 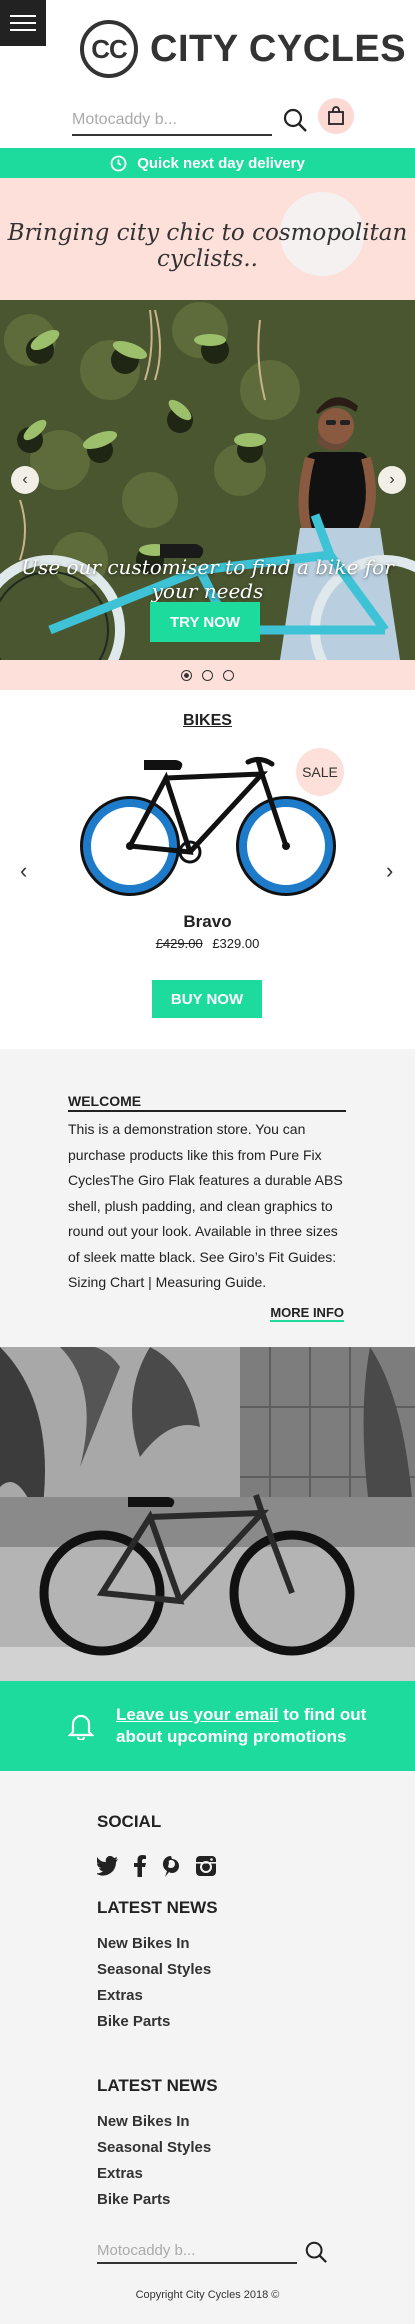 What do you see at coordinates (205, 622) in the screenshot?
I see `try-now-button: TRY NOW` at bounding box center [205, 622].